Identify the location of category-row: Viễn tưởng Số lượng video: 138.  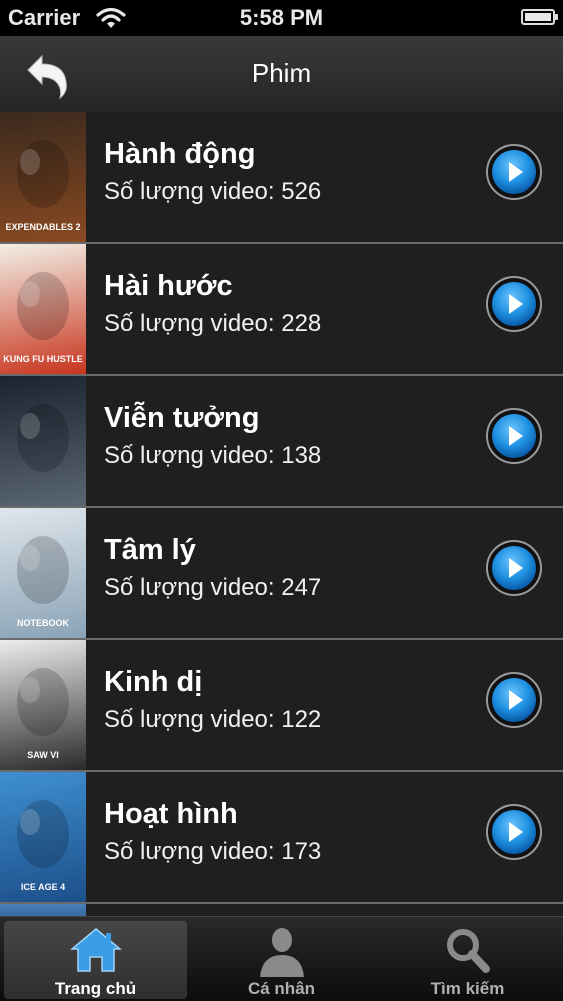
(281, 442).